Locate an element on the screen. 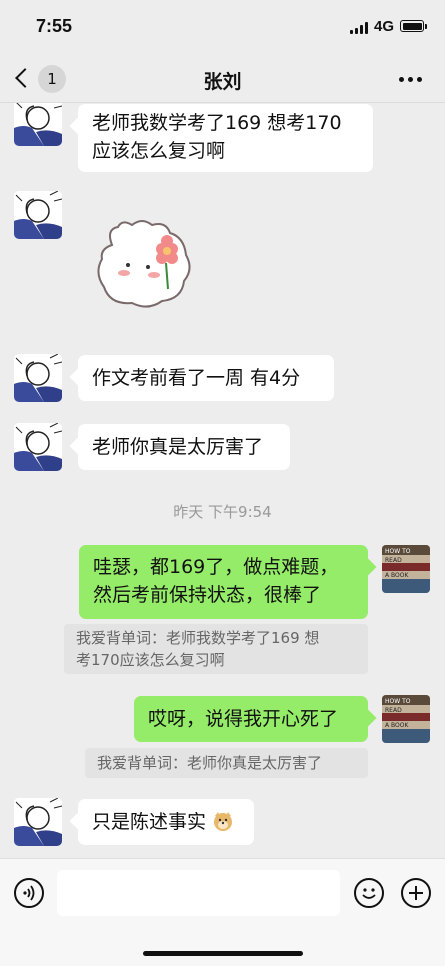  message-text: 老师你真是太厉害了 is located at coordinates (178, 447).